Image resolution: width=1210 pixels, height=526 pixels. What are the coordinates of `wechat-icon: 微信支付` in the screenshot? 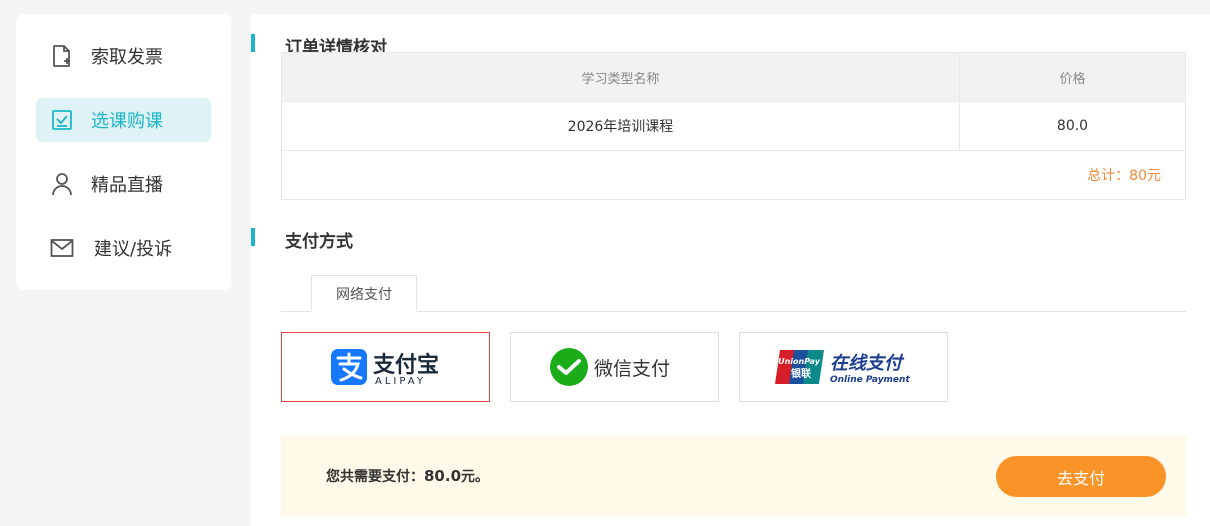 It's located at (609, 367).